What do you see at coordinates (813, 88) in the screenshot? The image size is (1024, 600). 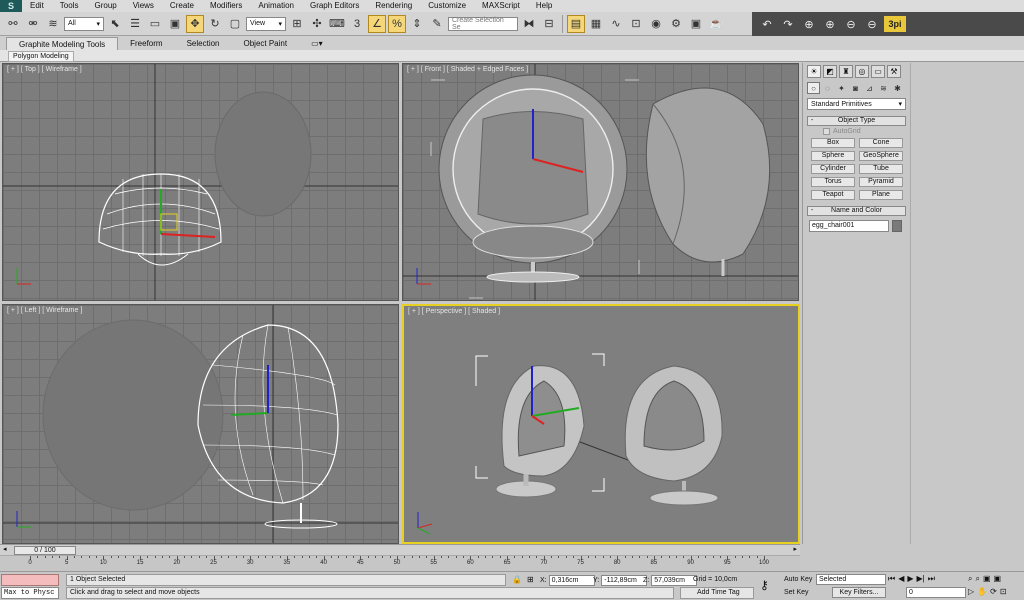 I see `geometry-icon: ○` at bounding box center [813, 88].